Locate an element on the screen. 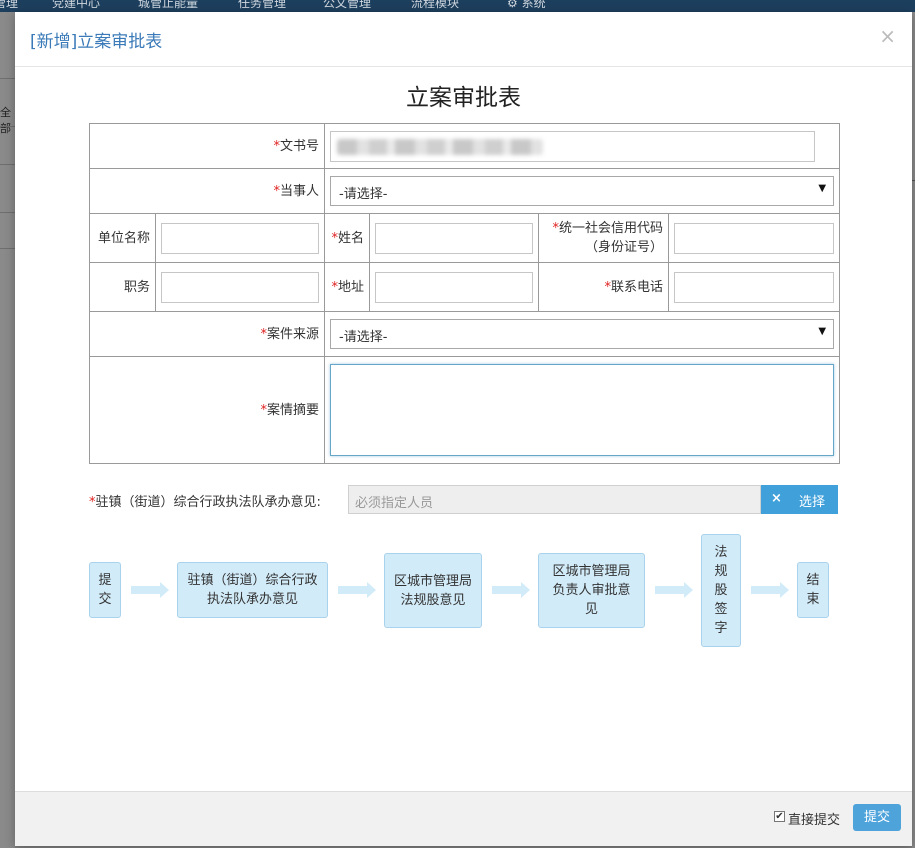 Image resolution: width=915 pixels, height=848 pixels. doc-number-label: *文书号 is located at coordinates (207, 146).